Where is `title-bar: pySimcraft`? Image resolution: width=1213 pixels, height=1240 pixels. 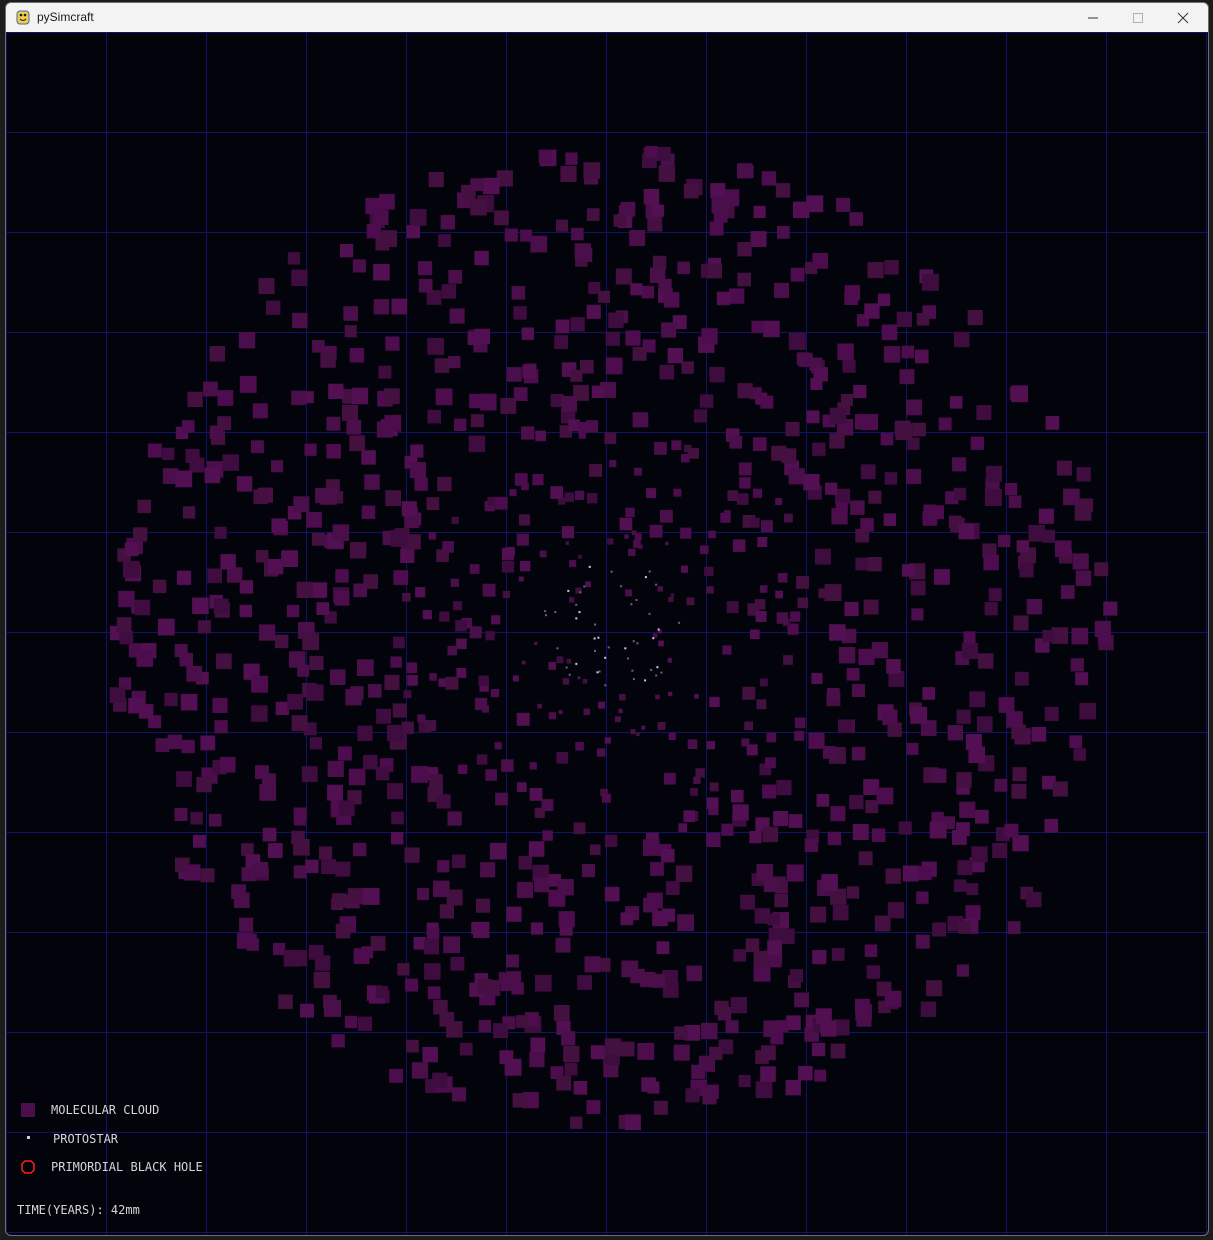
title-bar: pySimcraft is located at coordinates (607, 17).